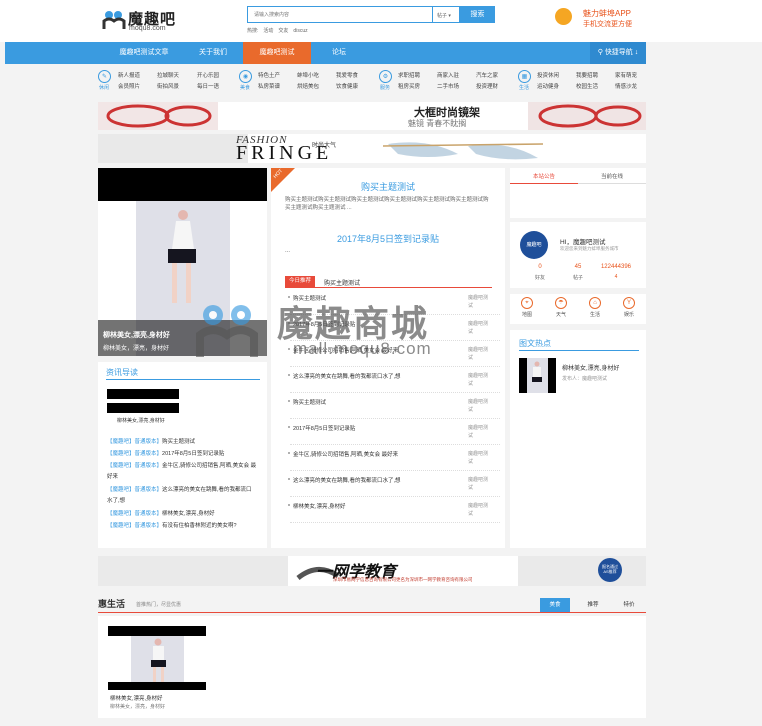 The width and height of the screenshot is (762, 726). What do you see at coordinates (136, 335) in the screenshot?
I see `slide-title: 柳林美女,漂亮,身材好` at bounding box center [136, 335].